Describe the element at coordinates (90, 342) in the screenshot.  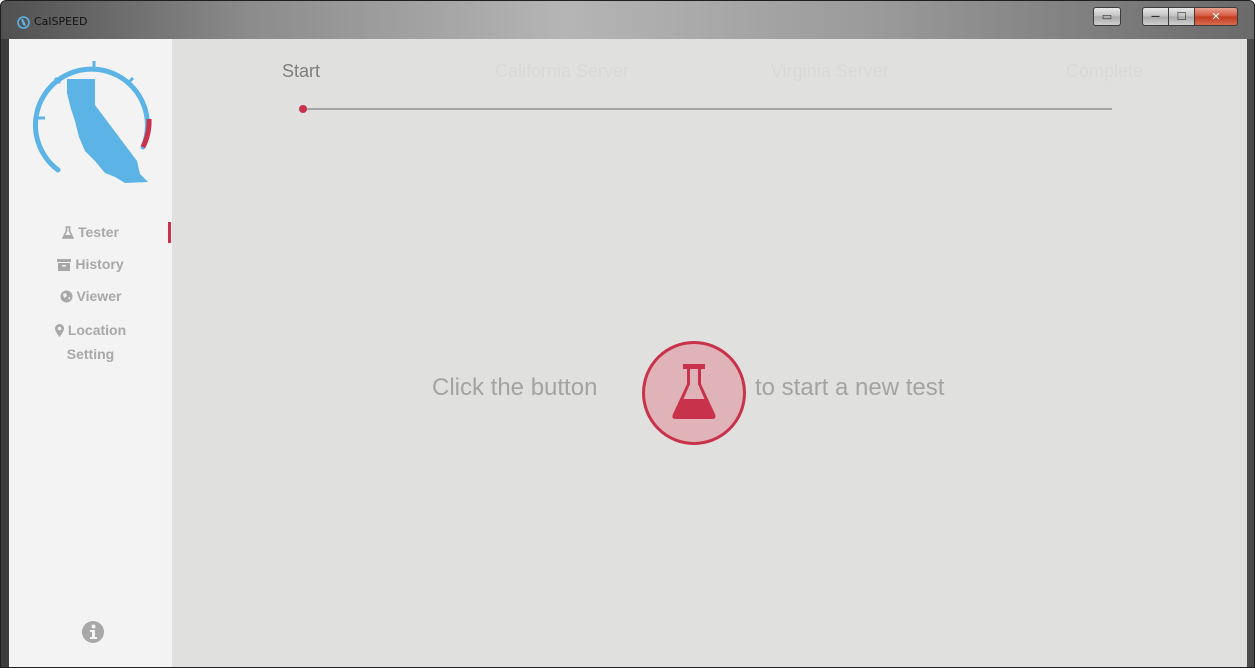
I see `sidebar-item-location-setting: Location Setting` at that location.